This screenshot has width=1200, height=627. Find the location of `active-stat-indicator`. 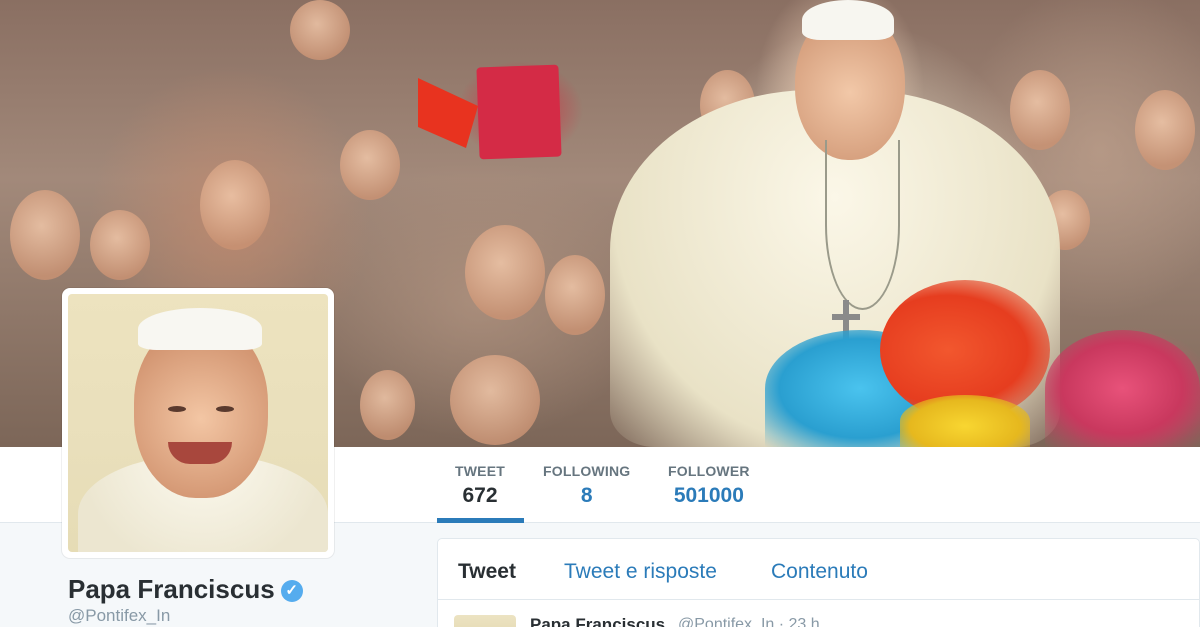

active-stat-indicator is located at coordinates (480, 520).